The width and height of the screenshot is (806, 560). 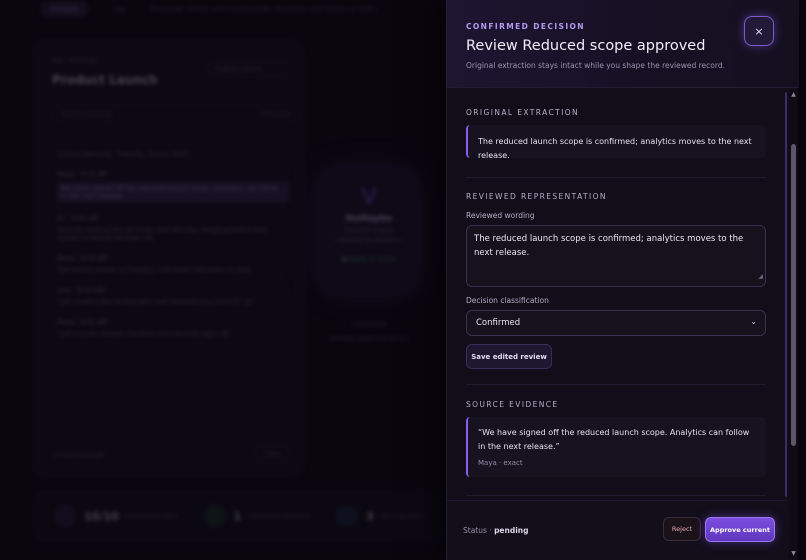 What do you see at coordinates (500, 463) in the screenshot?
I see `evidence-meta: Maya · exact` at bounding box center [500, 463].